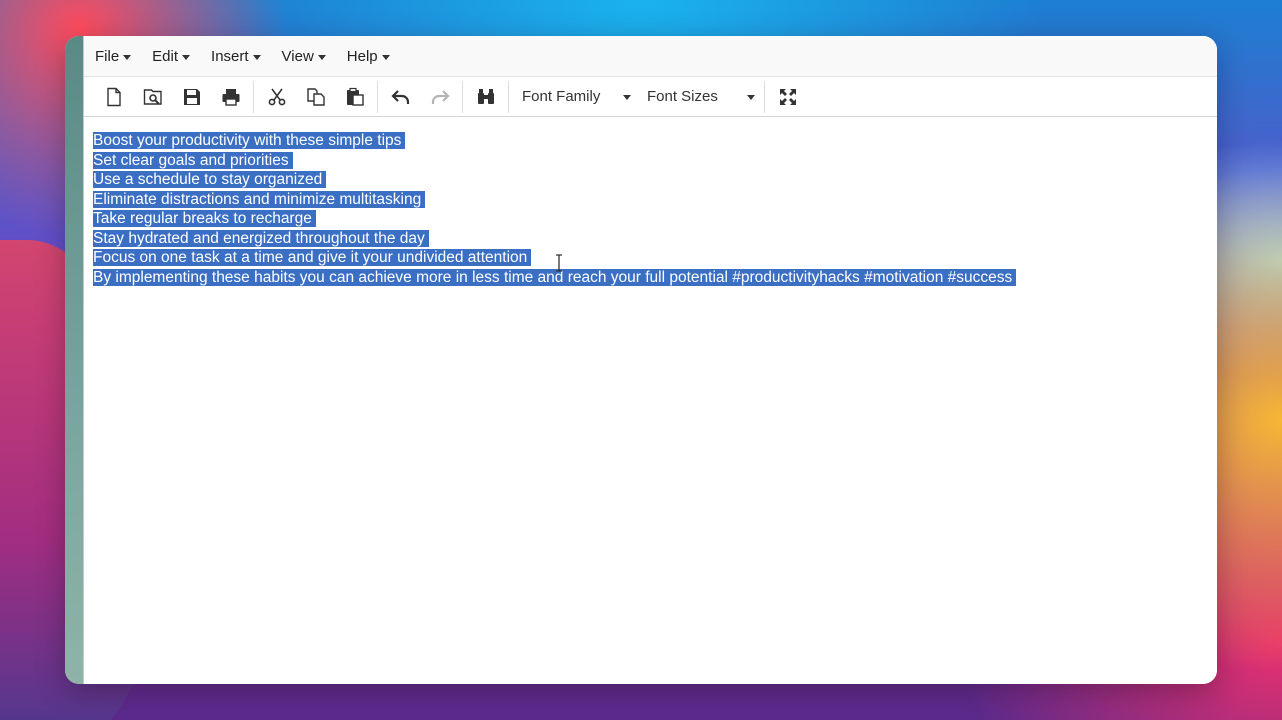 The image size is (1282, 720). I want to click on copy-icon, so click(315, 96).